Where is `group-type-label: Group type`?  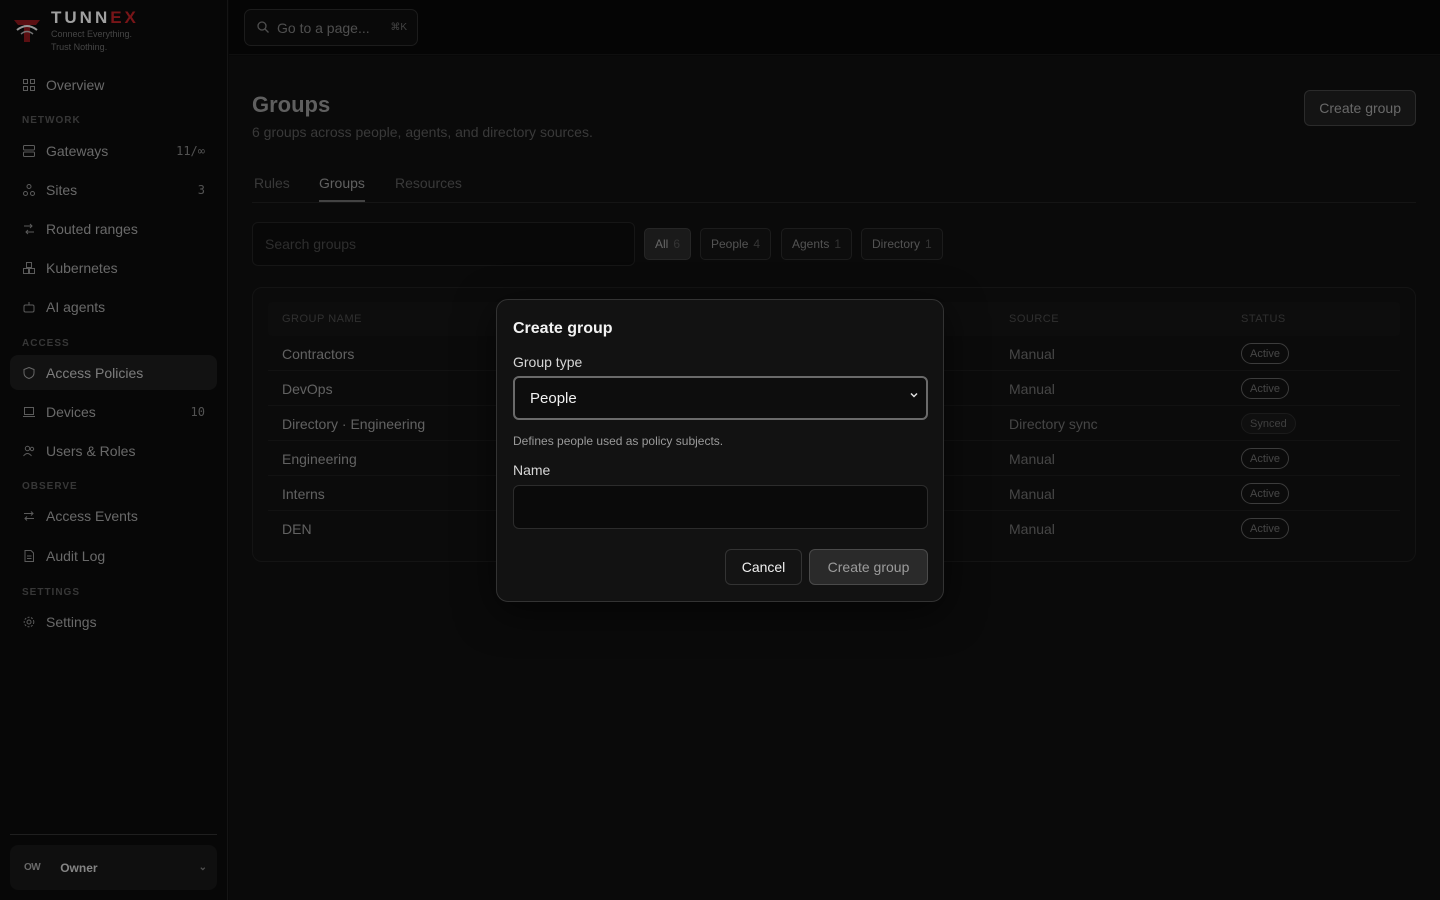
group-type-label: Group type is located at coordinates (548, 362).